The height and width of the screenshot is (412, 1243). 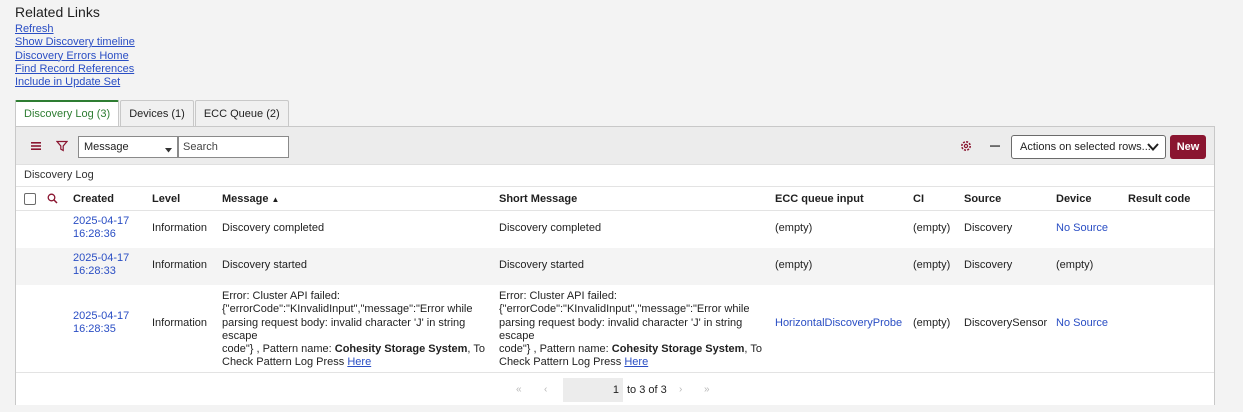 I want to click on hamburger-menu-icon, so click(x=36, y=146).